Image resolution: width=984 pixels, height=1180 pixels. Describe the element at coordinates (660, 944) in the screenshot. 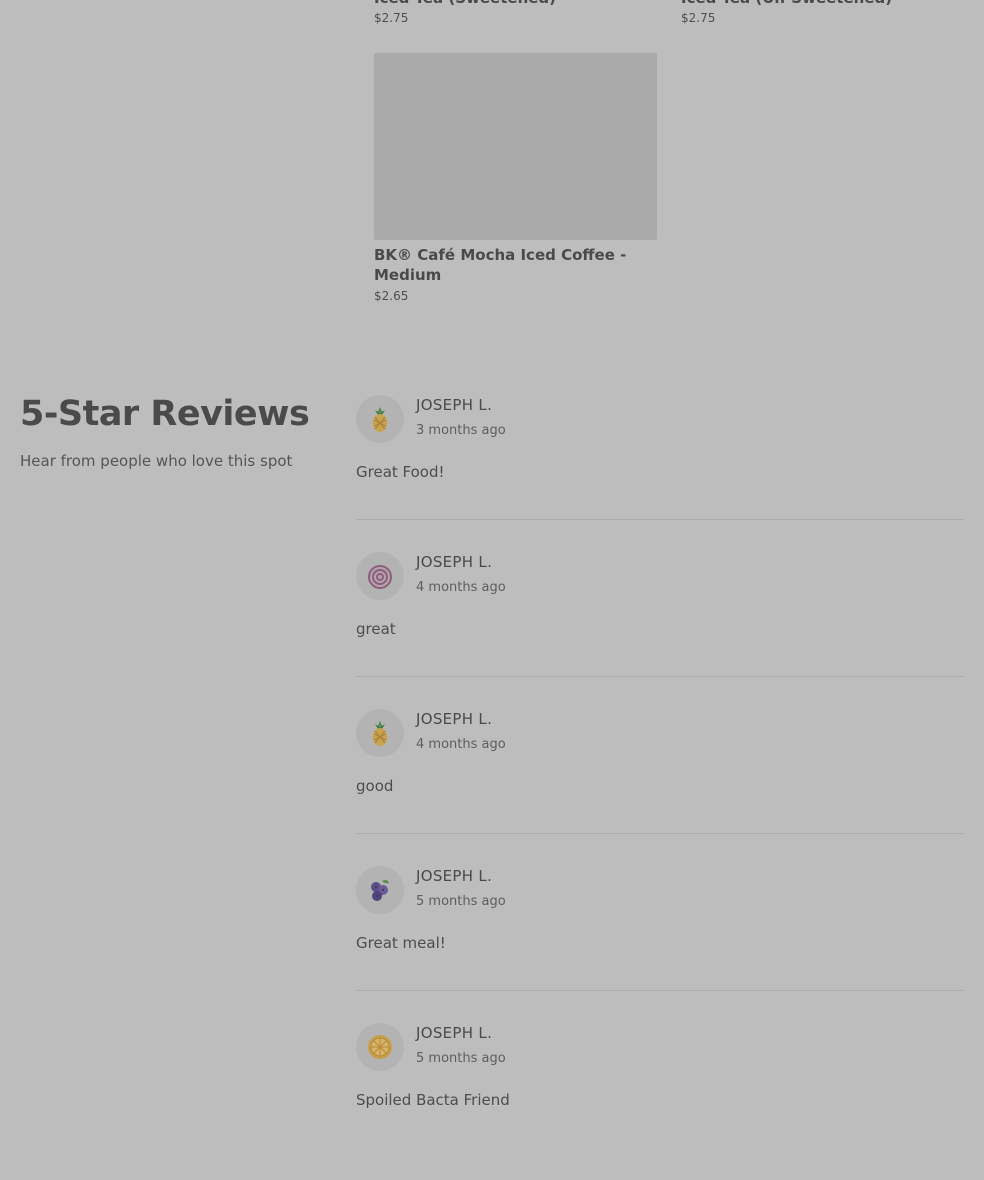

I see `review-item: JOSEPH L. 5 months ago Great meal!` at that location.